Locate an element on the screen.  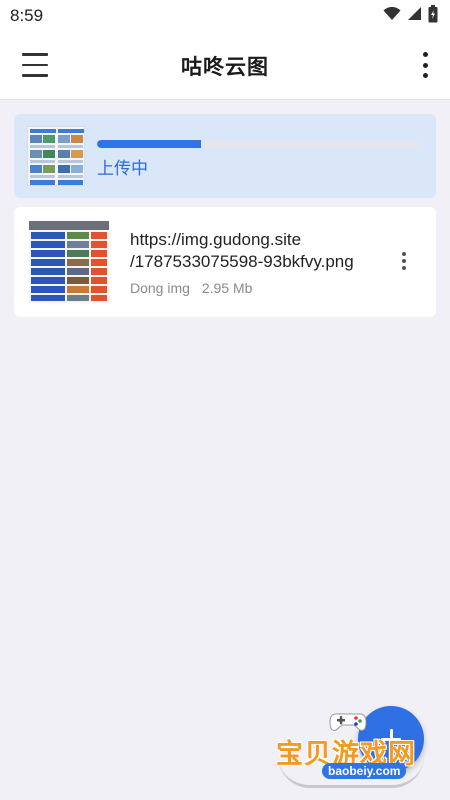
upload-progress-card: 上传中 is located at coordinates (225, 156).